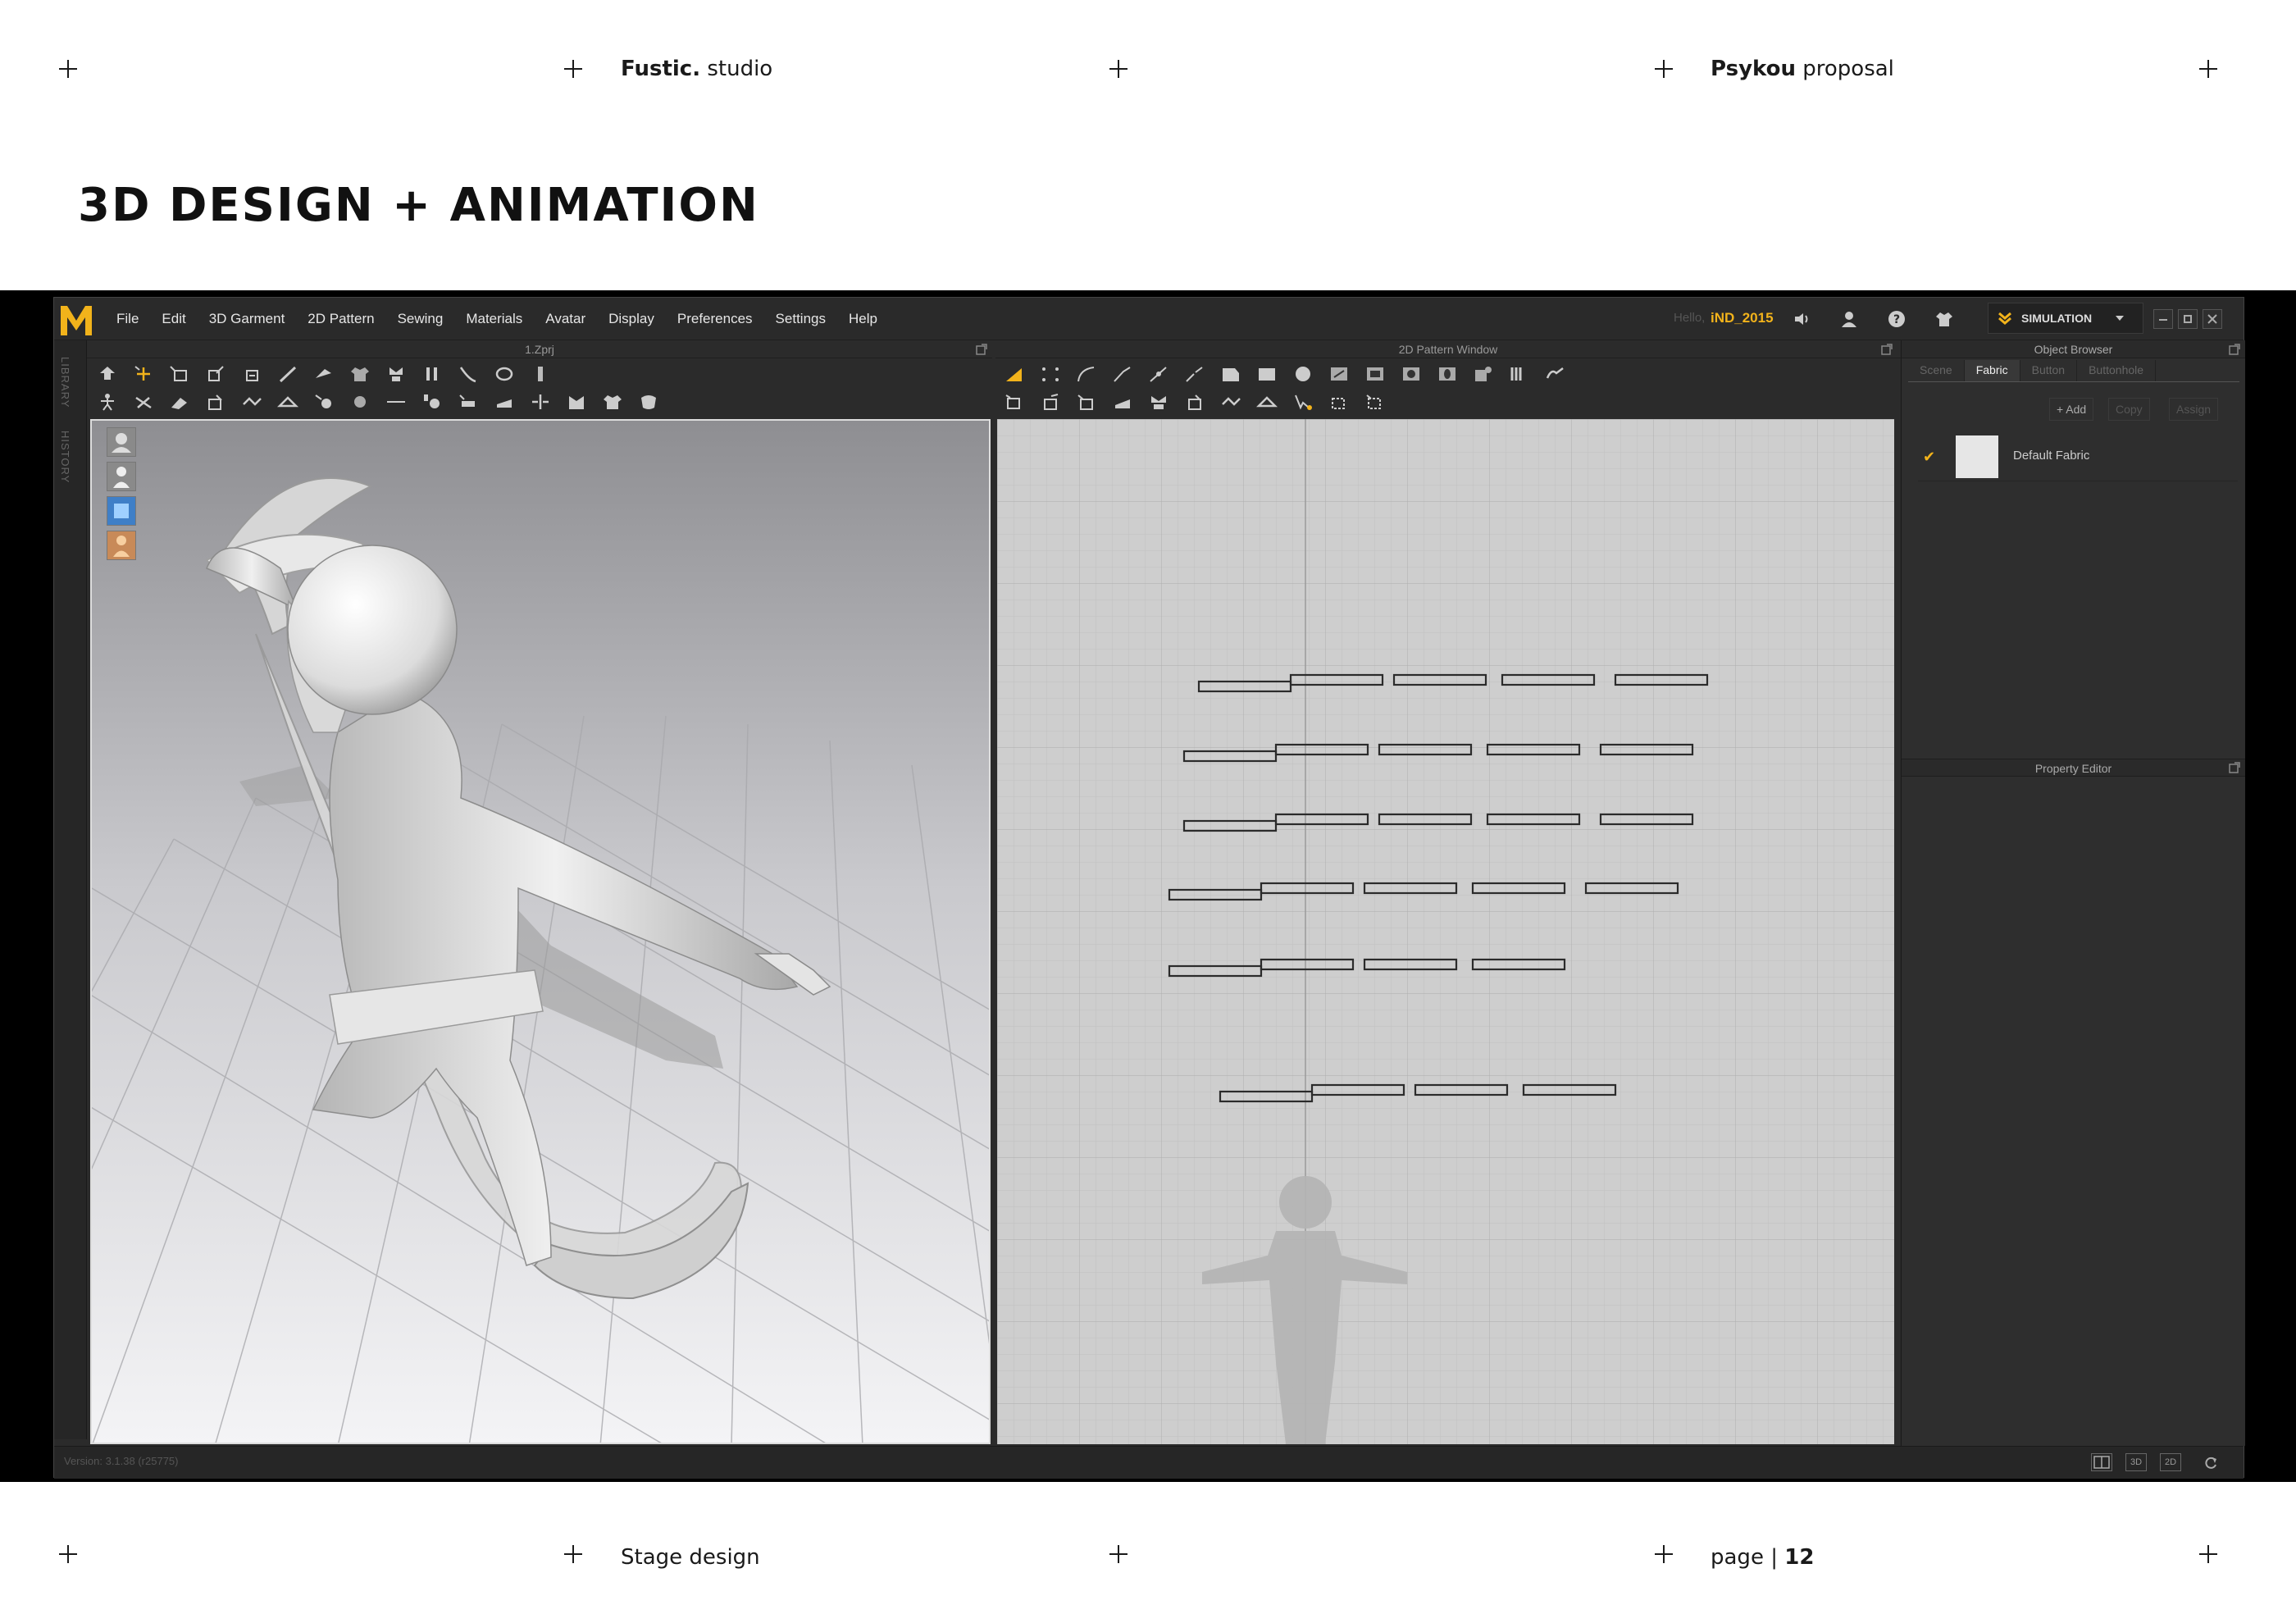 The image size is (2296, 1623). What do you see at coordinates (287, 402) in the screenshot?
I see `fold-angle-icon` at bounding box center [287, 402].